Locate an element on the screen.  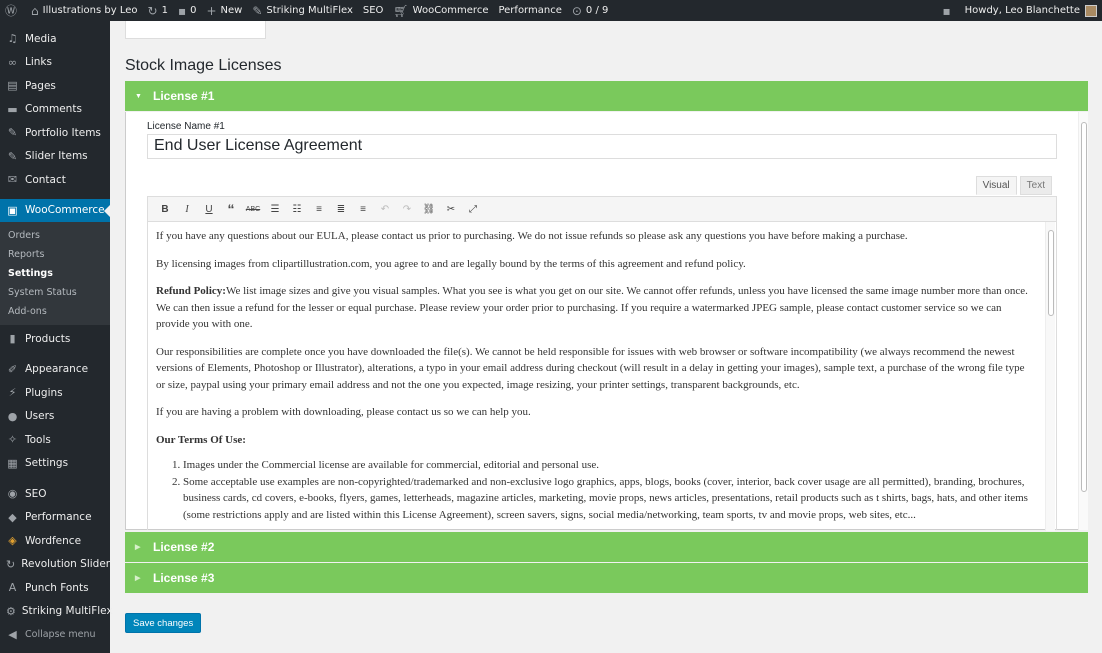
performance-link: Performance is located at coordinates (529, 10).